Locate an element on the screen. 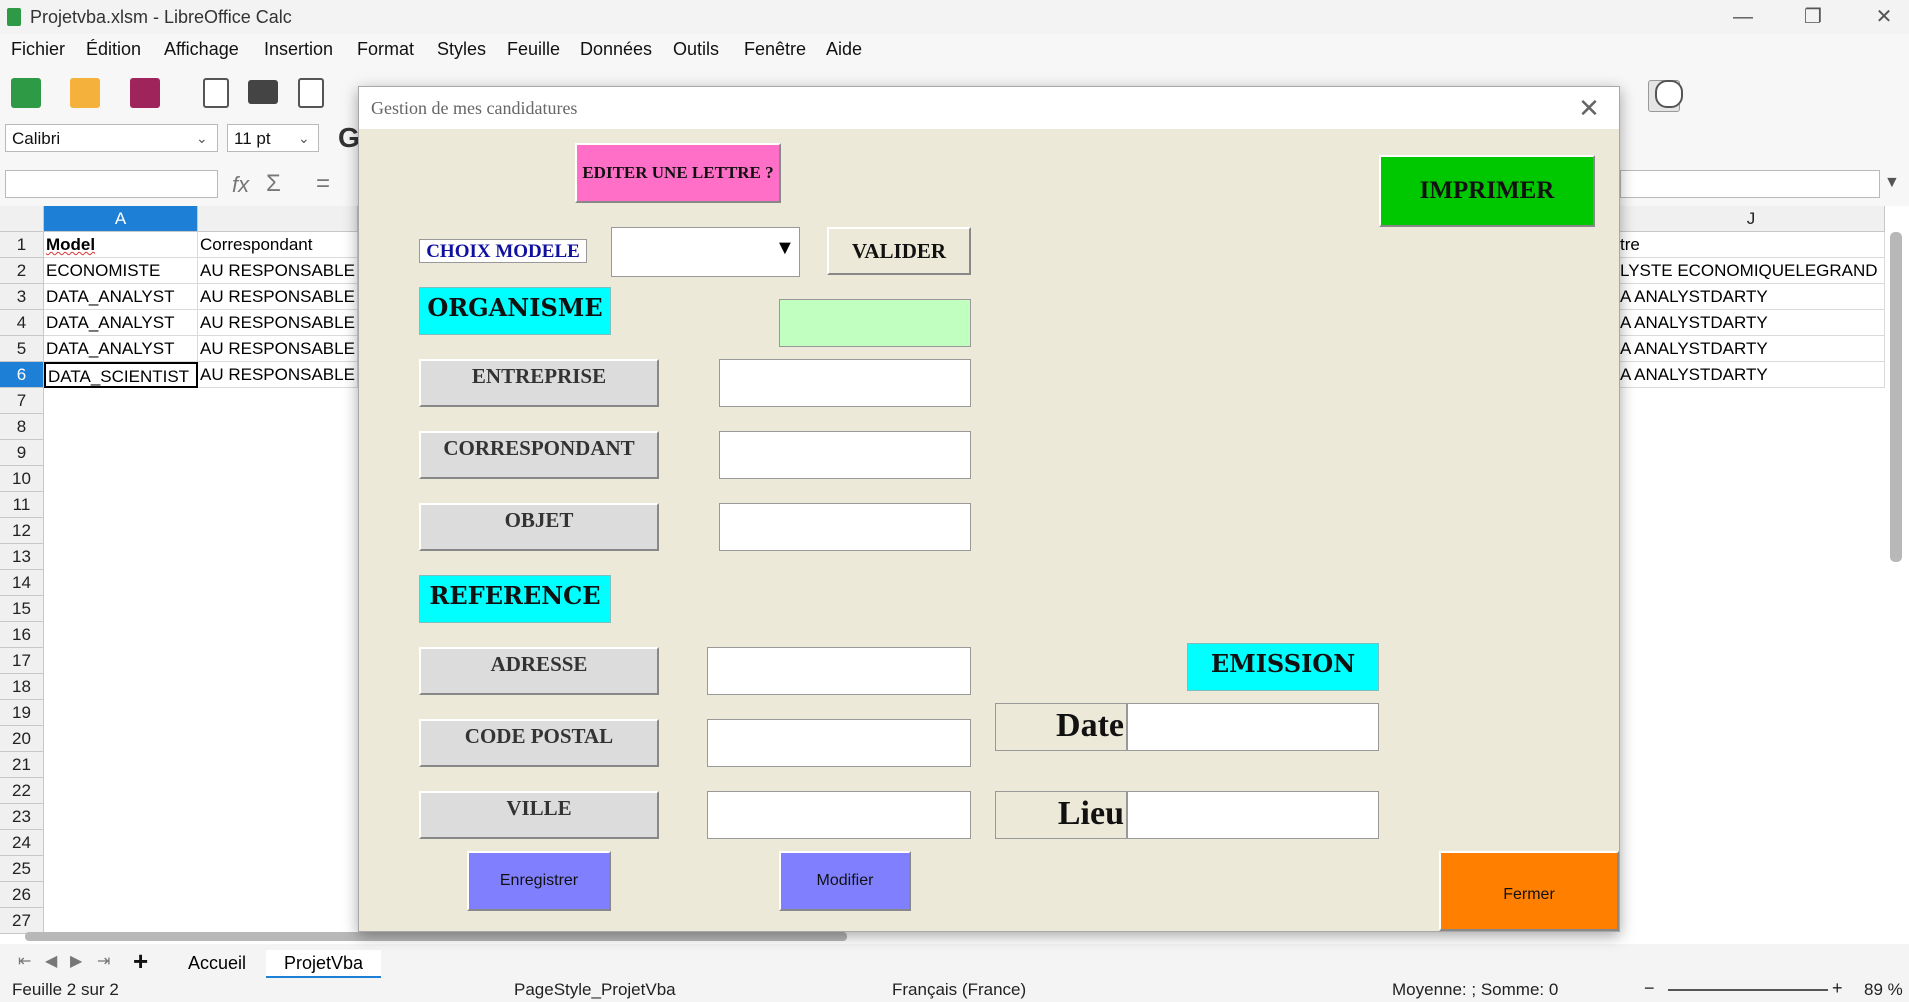  cell-j4: A ANALYSTDARTY is located at coordinates (1751, 323).